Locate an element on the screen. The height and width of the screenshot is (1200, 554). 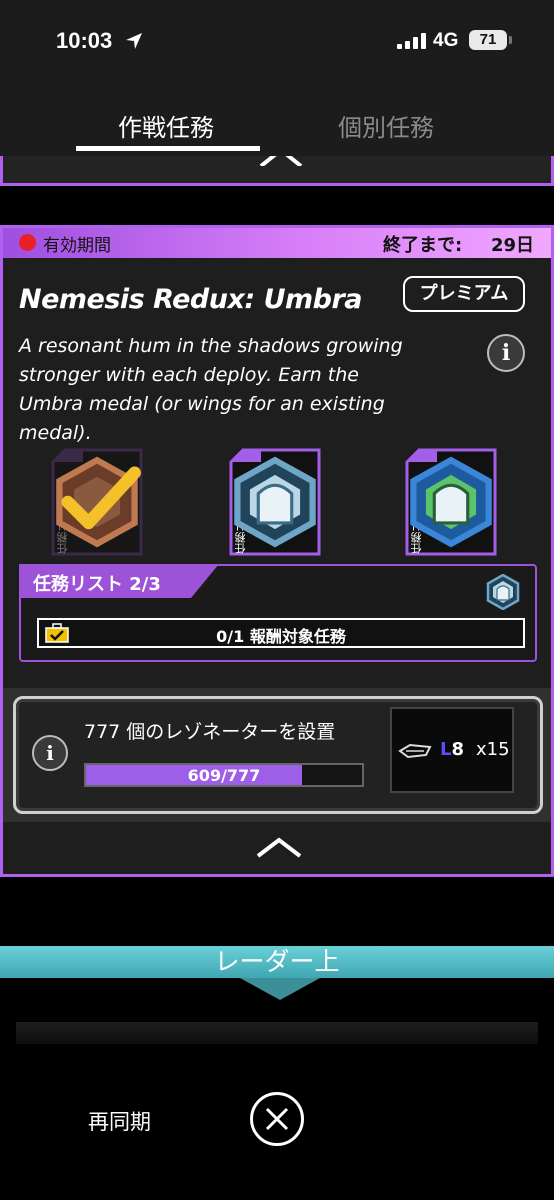
resonator-icon is located at coordinates (415, 751).